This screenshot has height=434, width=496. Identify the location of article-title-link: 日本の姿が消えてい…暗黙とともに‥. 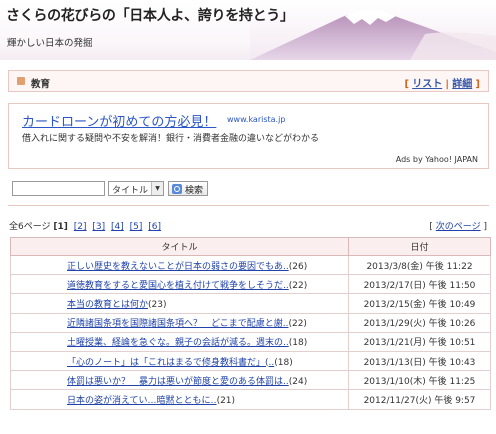
(142, 401).